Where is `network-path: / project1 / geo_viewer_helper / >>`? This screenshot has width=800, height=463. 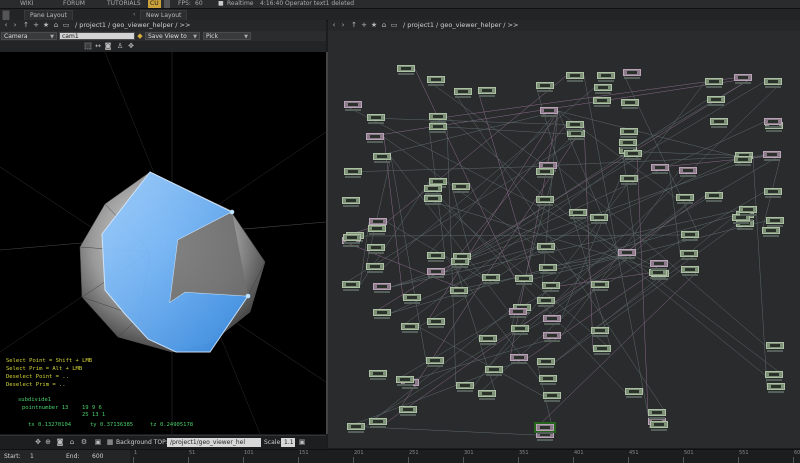
network-path: / project1 / geo_viewer_helper / >> is located at coordinates (460, 25).